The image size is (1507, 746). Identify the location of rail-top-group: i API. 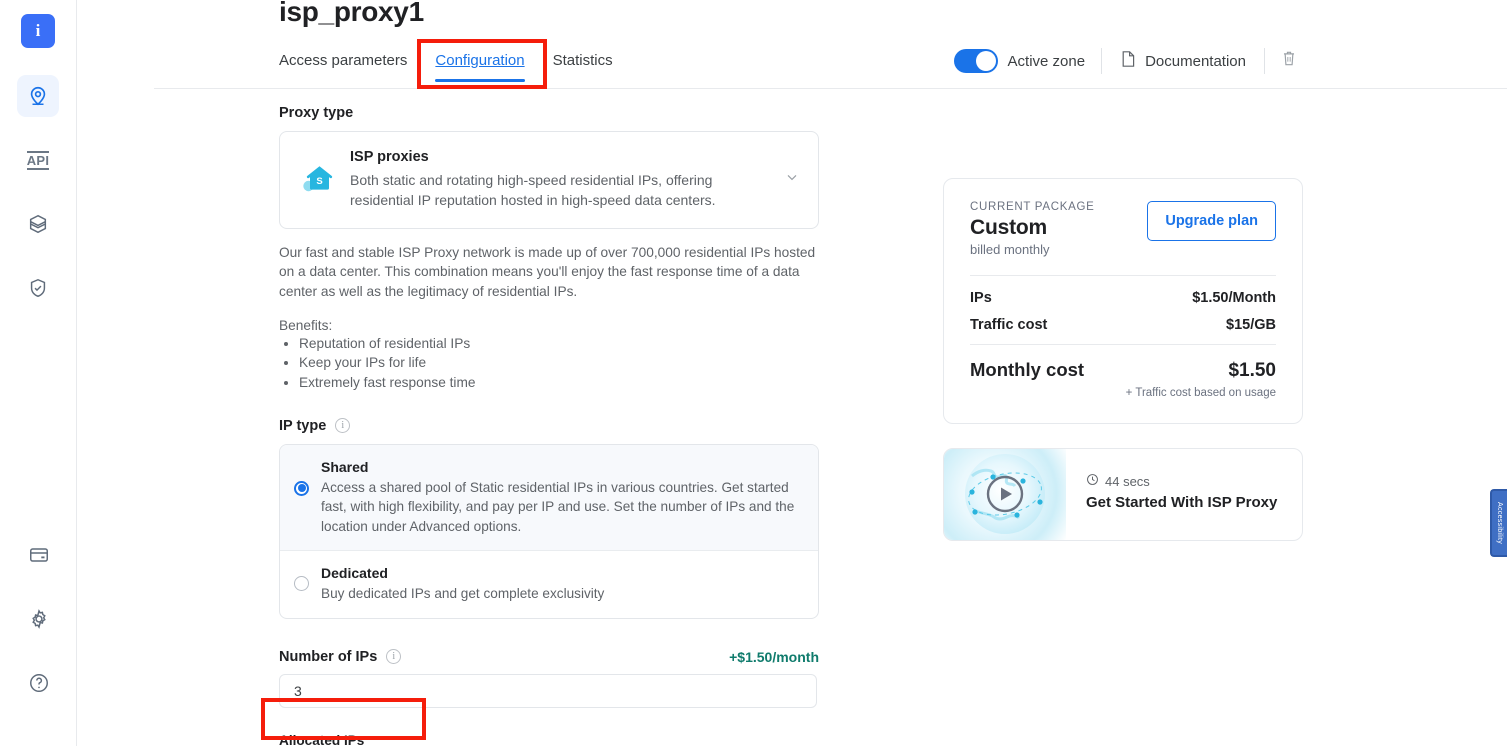
(38, 165).